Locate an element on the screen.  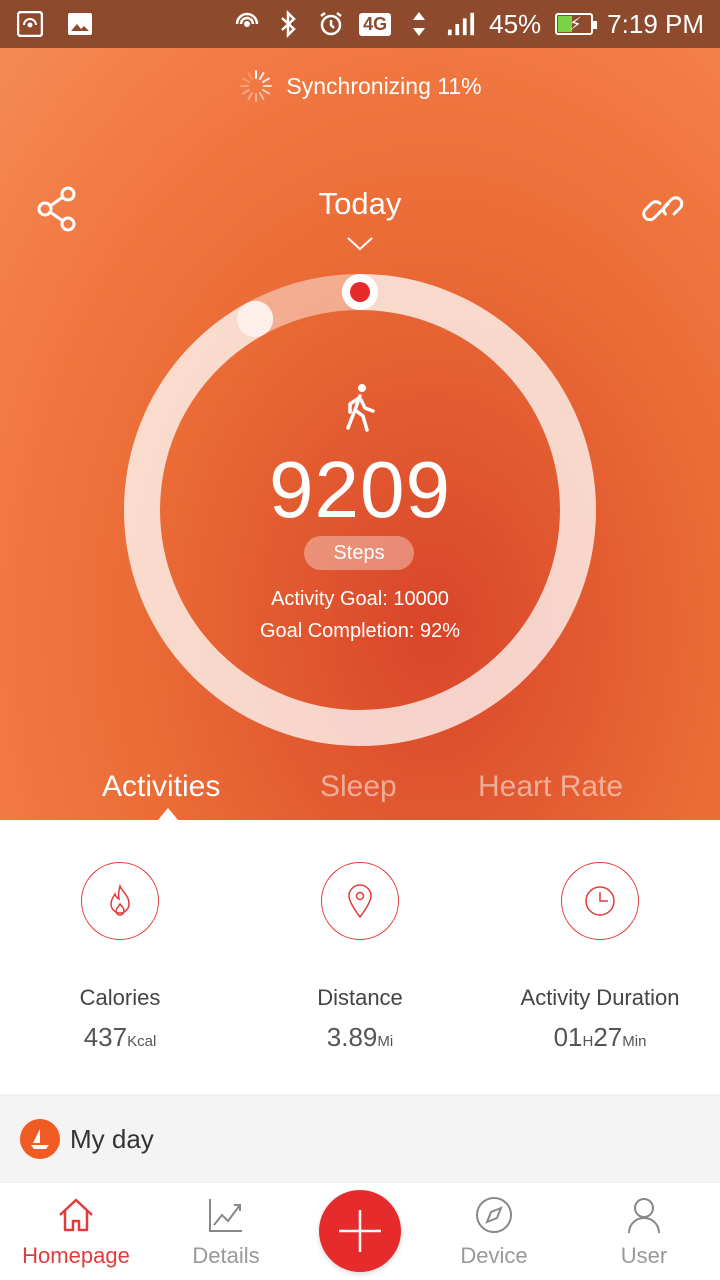
tab-activities: Activities is located at coordinates (161, 787).